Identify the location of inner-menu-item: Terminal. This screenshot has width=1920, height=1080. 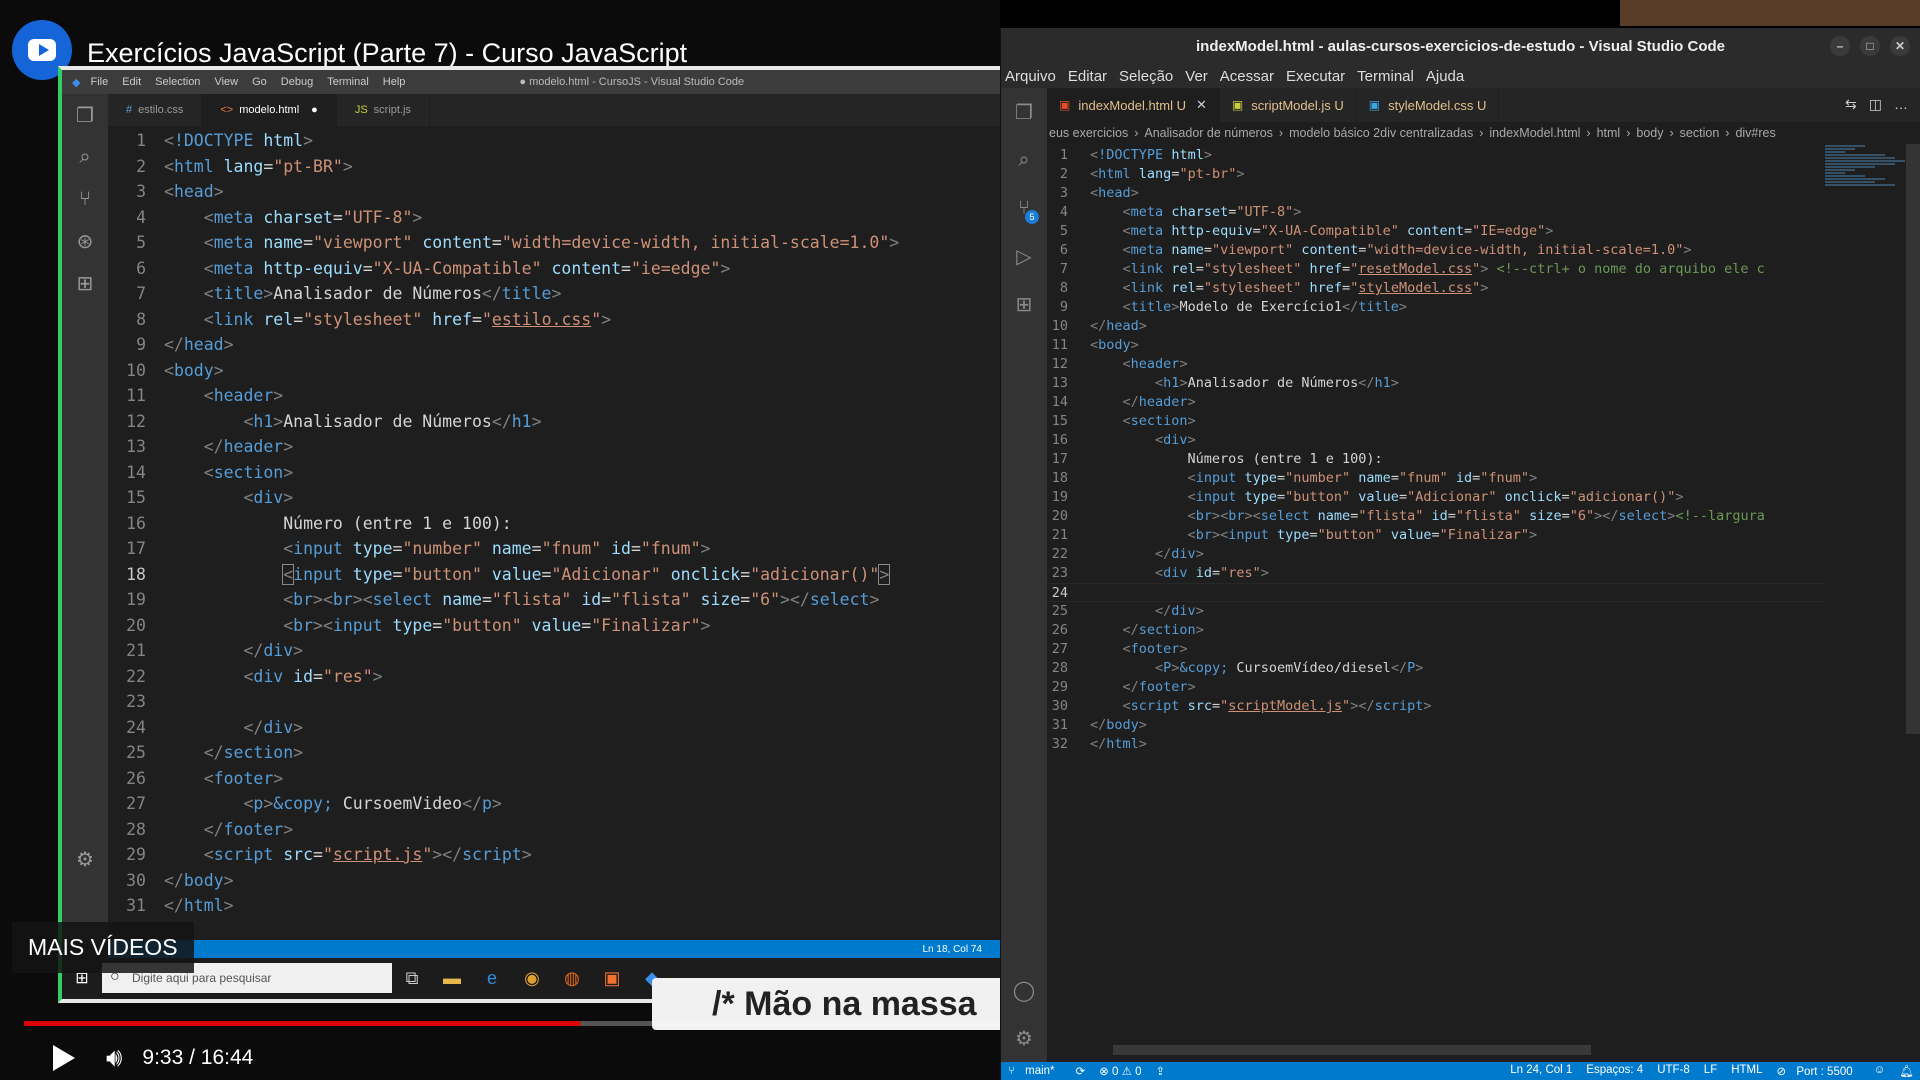
(348, 82).